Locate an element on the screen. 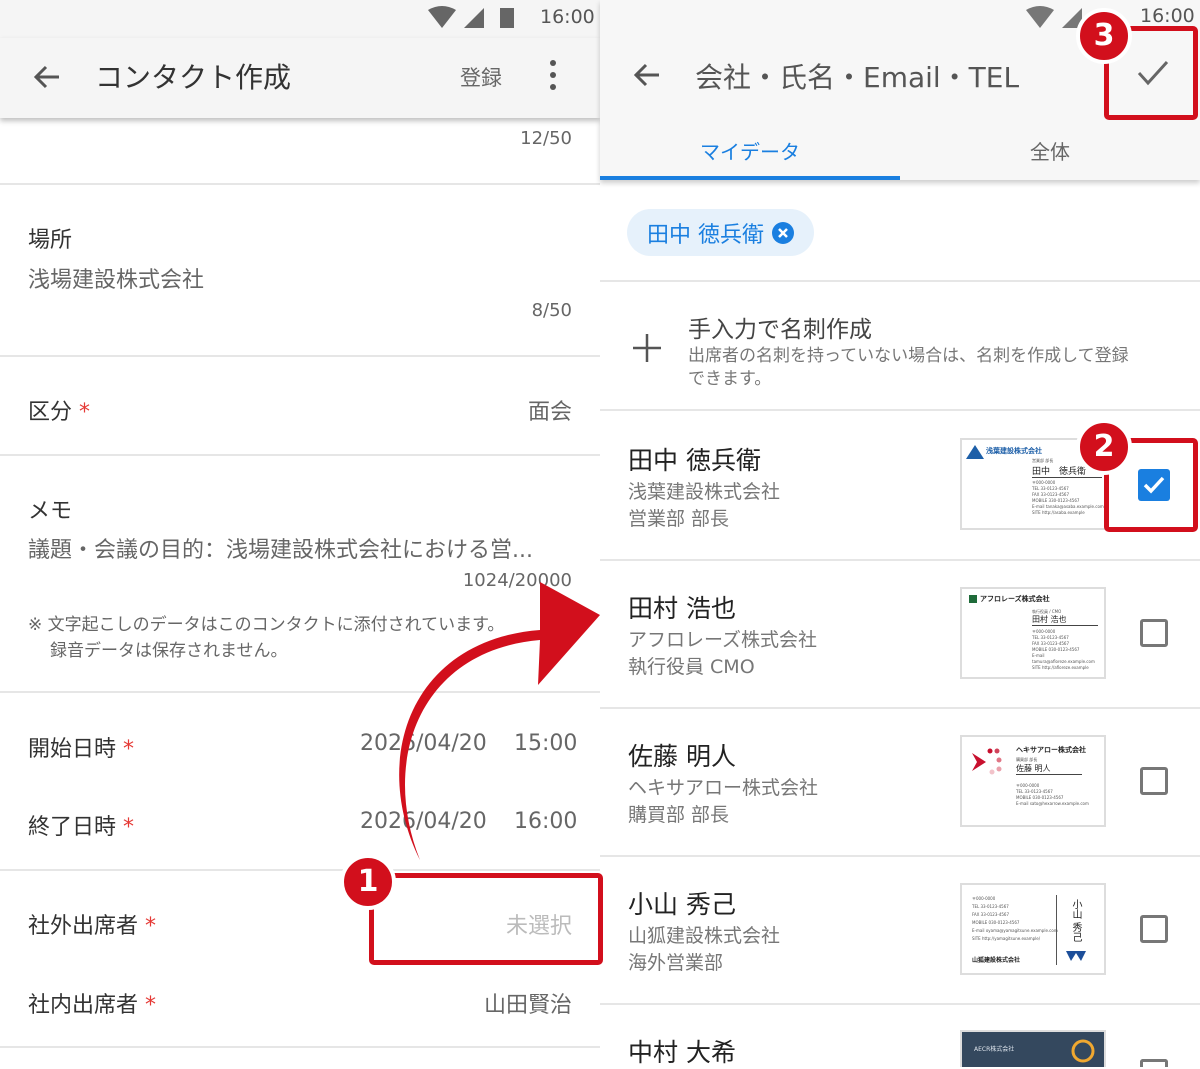 The width and height of the screenshot is (1200, 1069). step-badge-2: 2 is located at coordinates (1104, 447).